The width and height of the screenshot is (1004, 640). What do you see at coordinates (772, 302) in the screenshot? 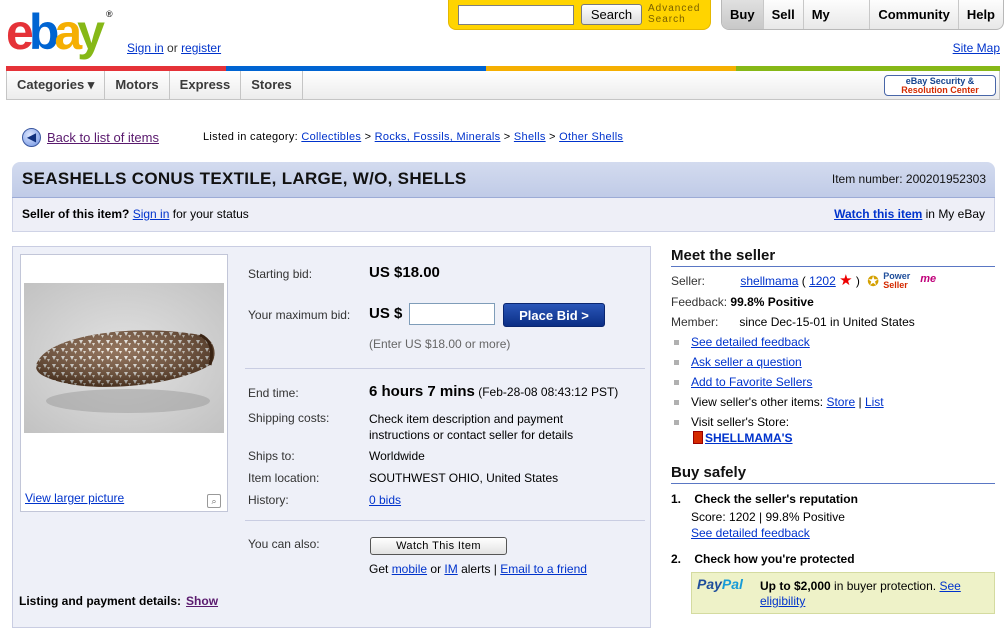
I see `feedback-value: 99.8% Positive` at bounding box center [772, 302].